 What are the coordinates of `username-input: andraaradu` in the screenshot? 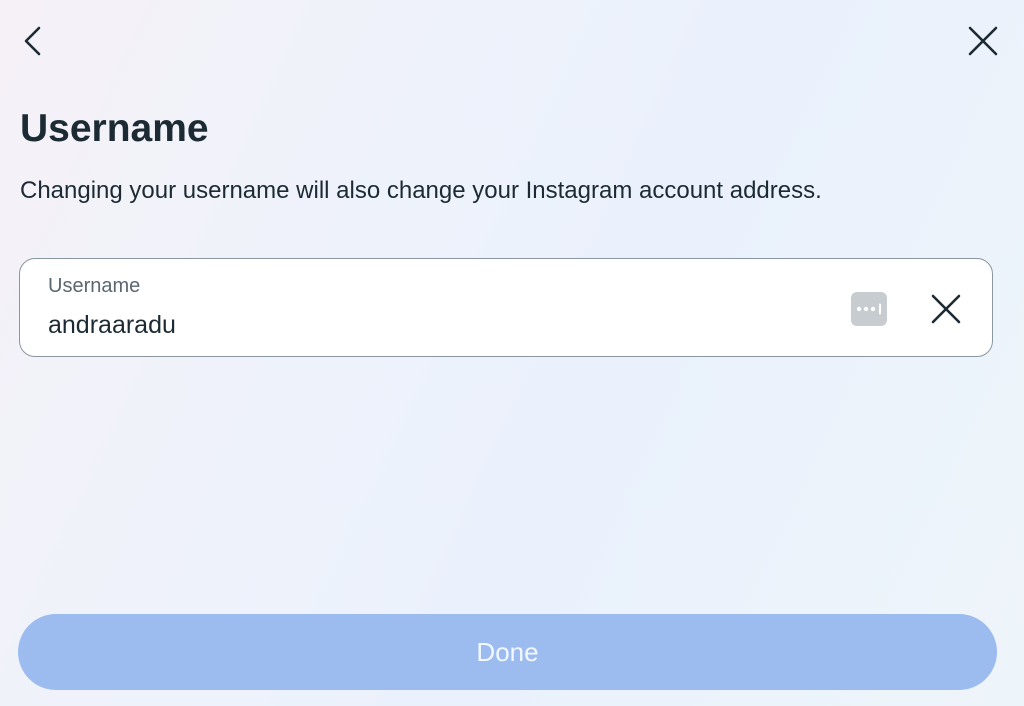 It's located at (112, 325).